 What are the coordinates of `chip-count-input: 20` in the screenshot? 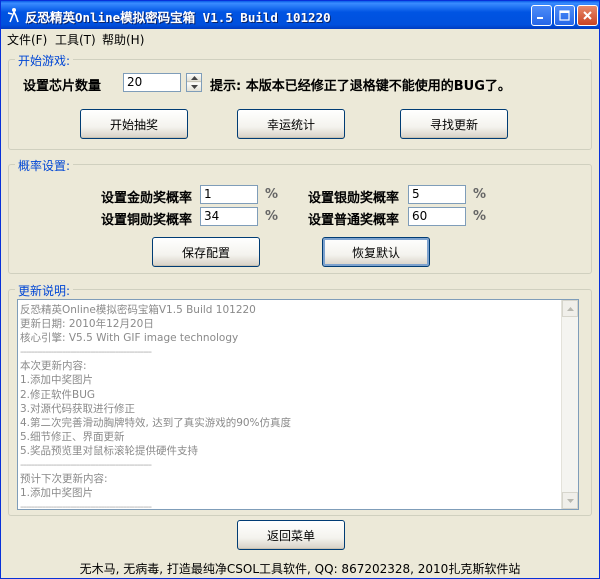 It's located at (152, 82).